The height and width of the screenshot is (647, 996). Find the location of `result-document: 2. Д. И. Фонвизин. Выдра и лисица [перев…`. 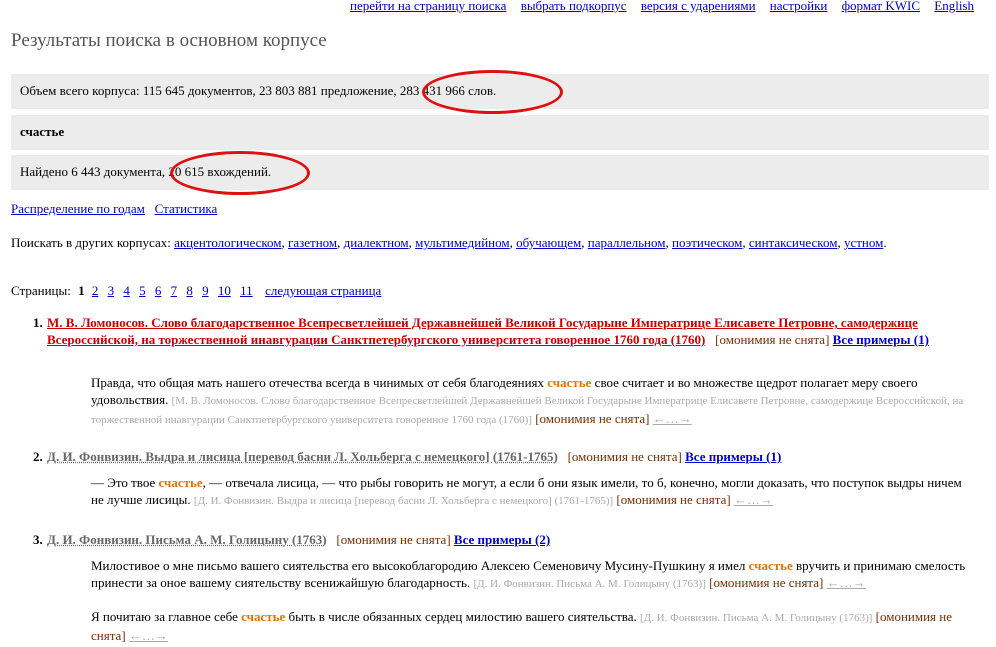

result-document: 2. Д. И. Фонвизин. Выдра и лисица [перев… is located at coordinates (498, 456).